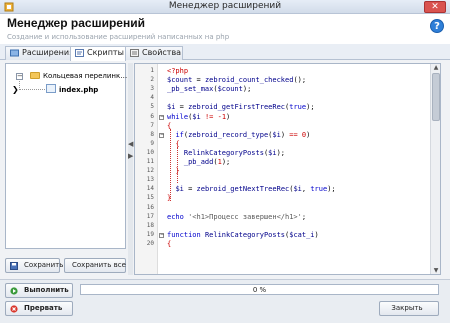 This screenshot has width=450, height=323. What do you see at coordinates (51, 88) in the screenshot?
I see `php-file-icon` at bounding box center [51, 88].